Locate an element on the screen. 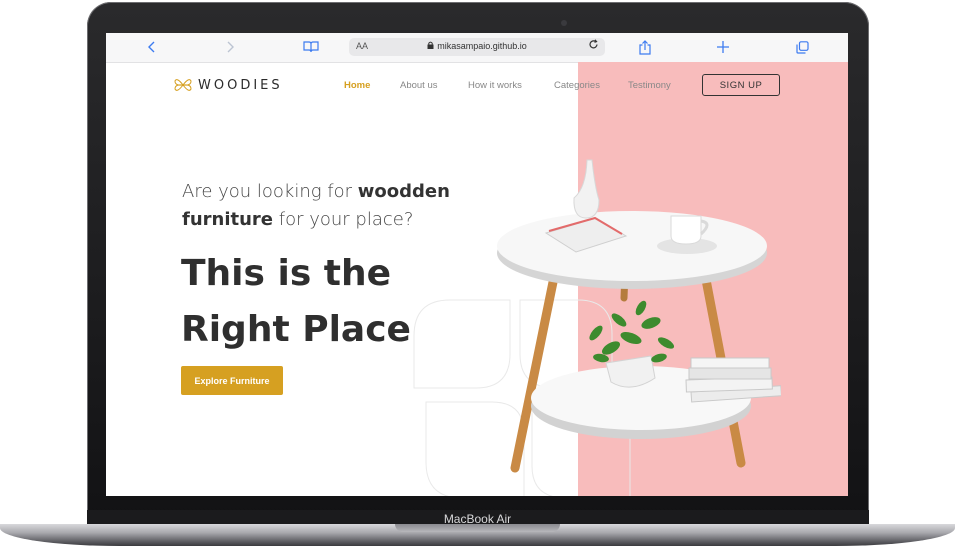 The width and height of the screenshot is (955, 549). explore-furniture-button: Explore Furniture is located at coordinates (232, 380).